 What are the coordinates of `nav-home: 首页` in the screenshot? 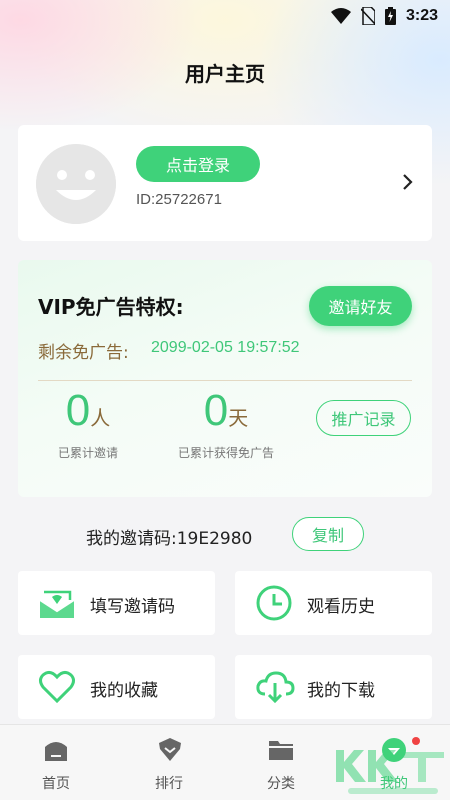 It's located at (56, 762).